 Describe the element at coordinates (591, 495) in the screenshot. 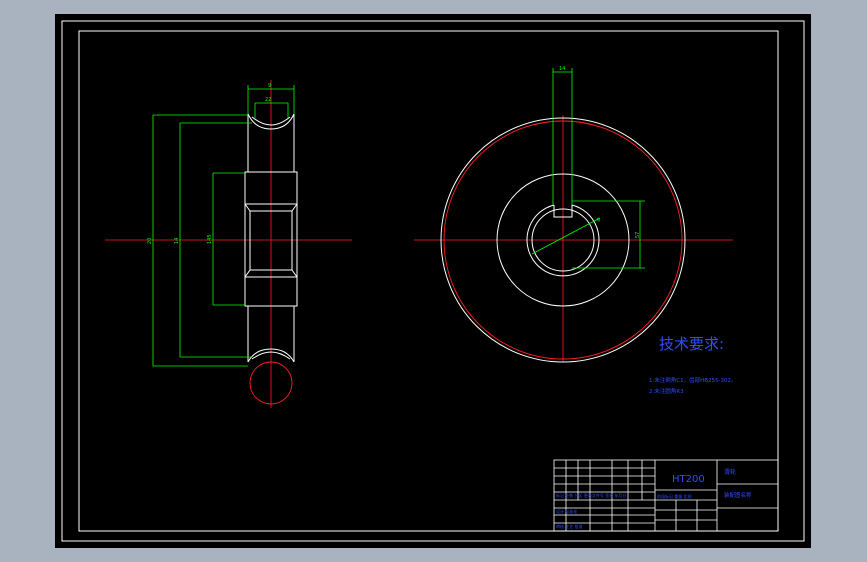

I see `title-block-row1: 标记 处数 分区 更改文件号 签名 年月日` at that location.